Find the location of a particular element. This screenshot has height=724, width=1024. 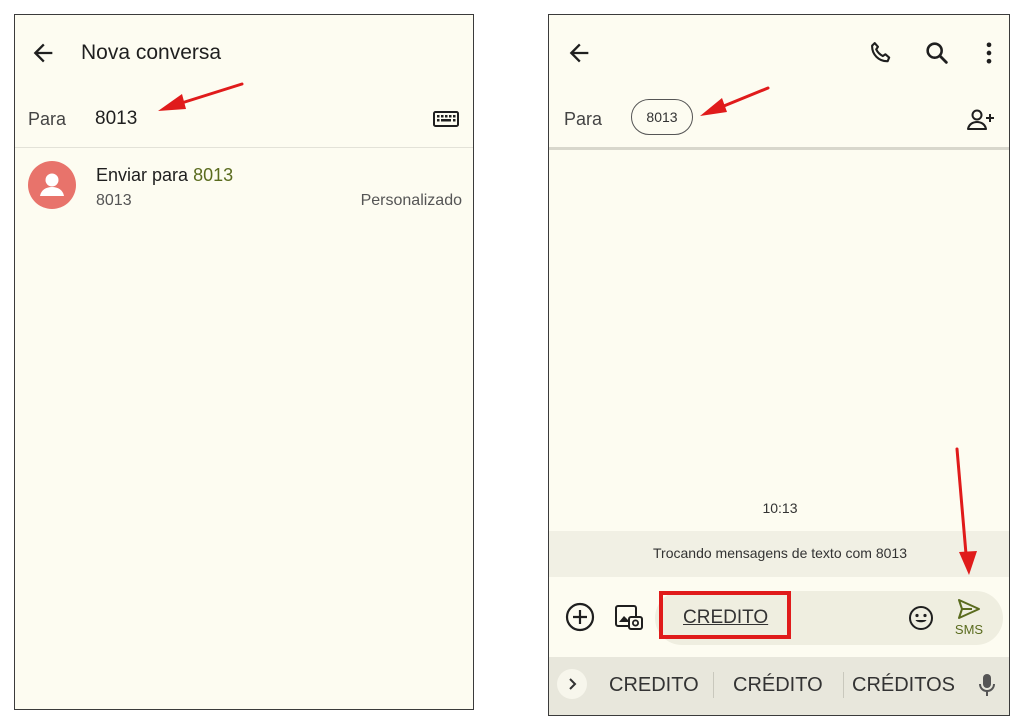

voice-input-button is located at coordinates (987, 685).